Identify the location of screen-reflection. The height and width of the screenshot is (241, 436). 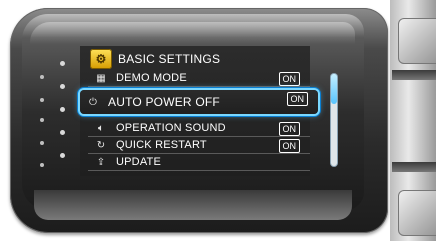
(192, 33).